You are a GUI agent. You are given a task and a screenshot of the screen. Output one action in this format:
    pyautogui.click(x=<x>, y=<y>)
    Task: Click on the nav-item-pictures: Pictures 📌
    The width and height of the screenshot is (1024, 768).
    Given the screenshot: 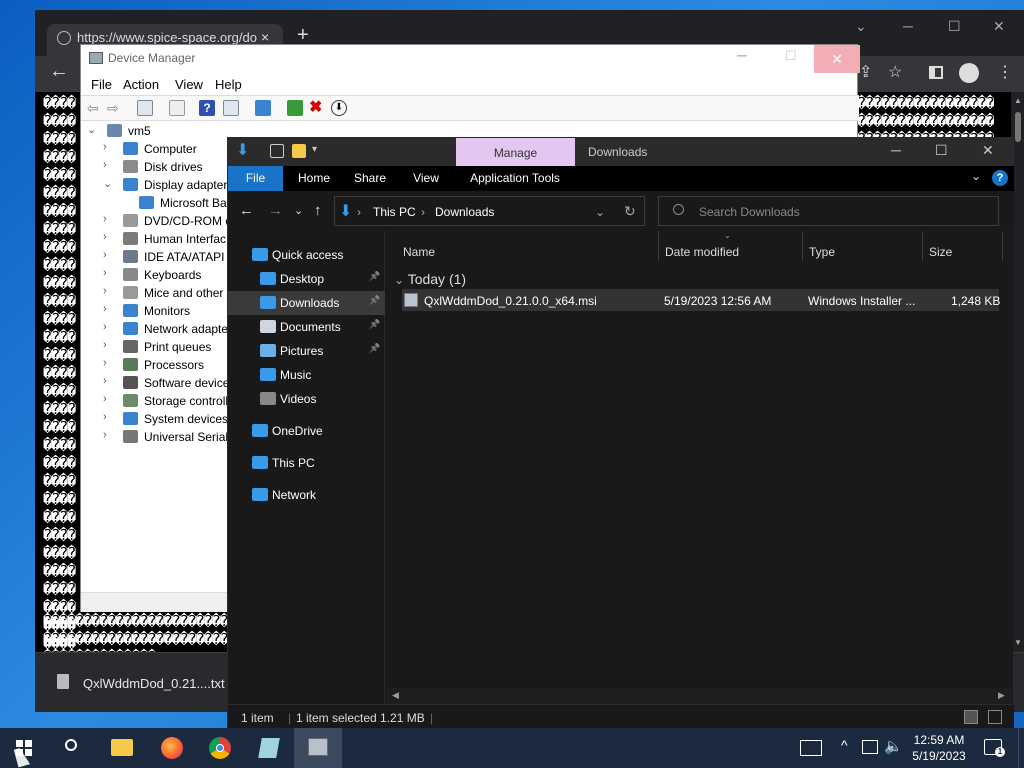 What is the action you would take?
    pyautogui.click(x=306, y=351)
    